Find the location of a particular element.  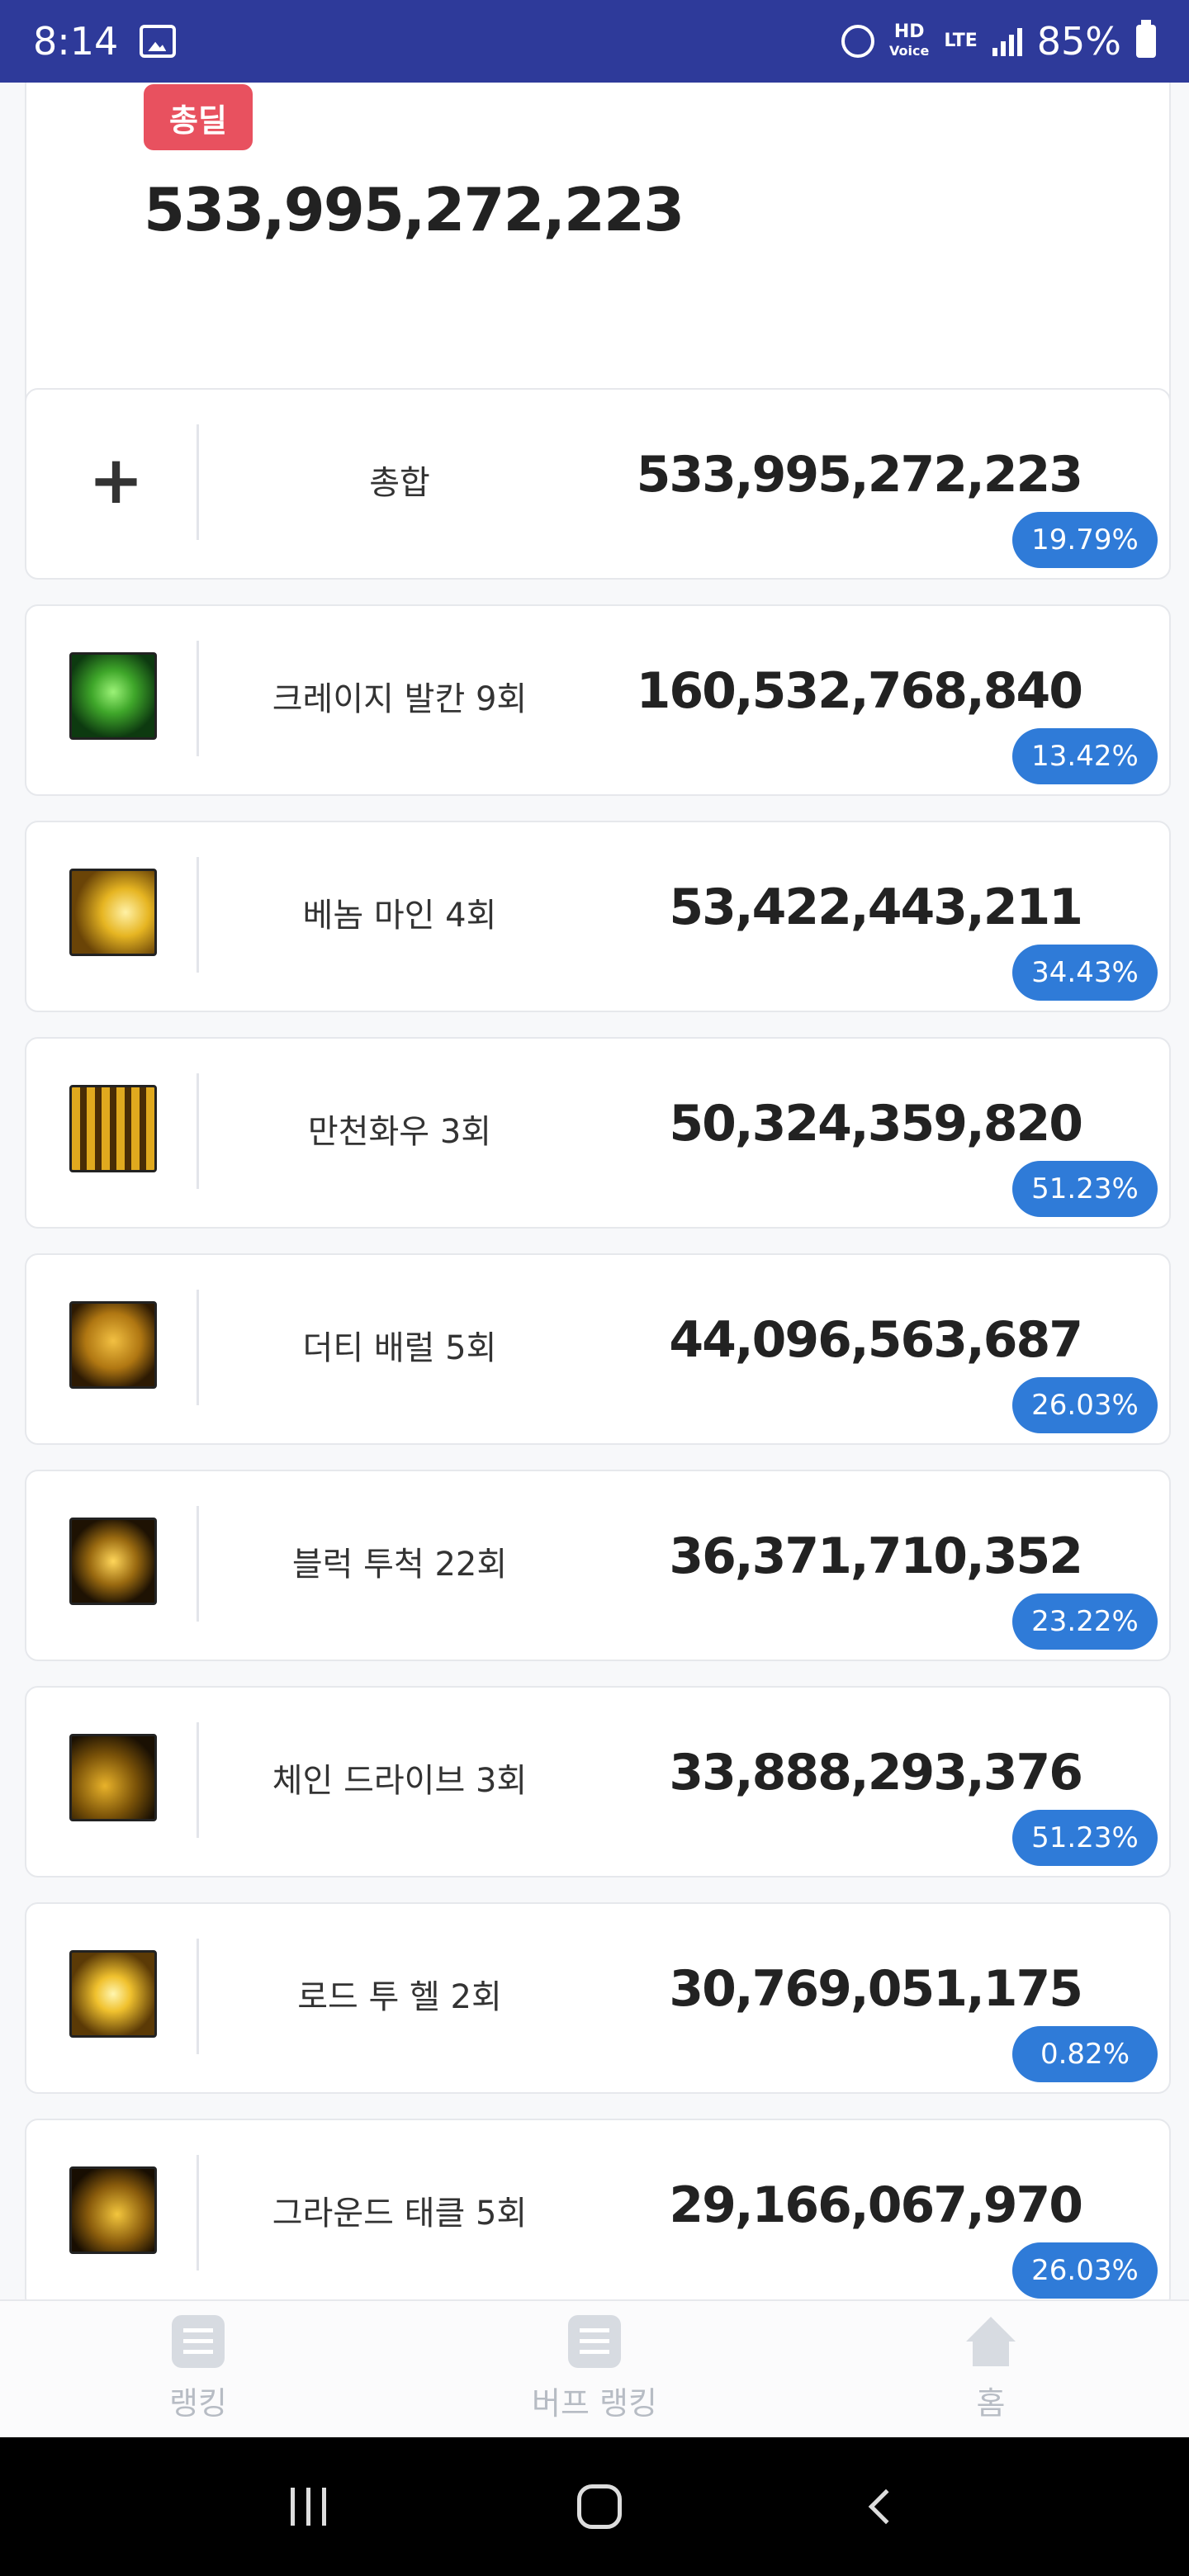

mancheon-hwau-skill-icon is located at coordinates (113, 1128).